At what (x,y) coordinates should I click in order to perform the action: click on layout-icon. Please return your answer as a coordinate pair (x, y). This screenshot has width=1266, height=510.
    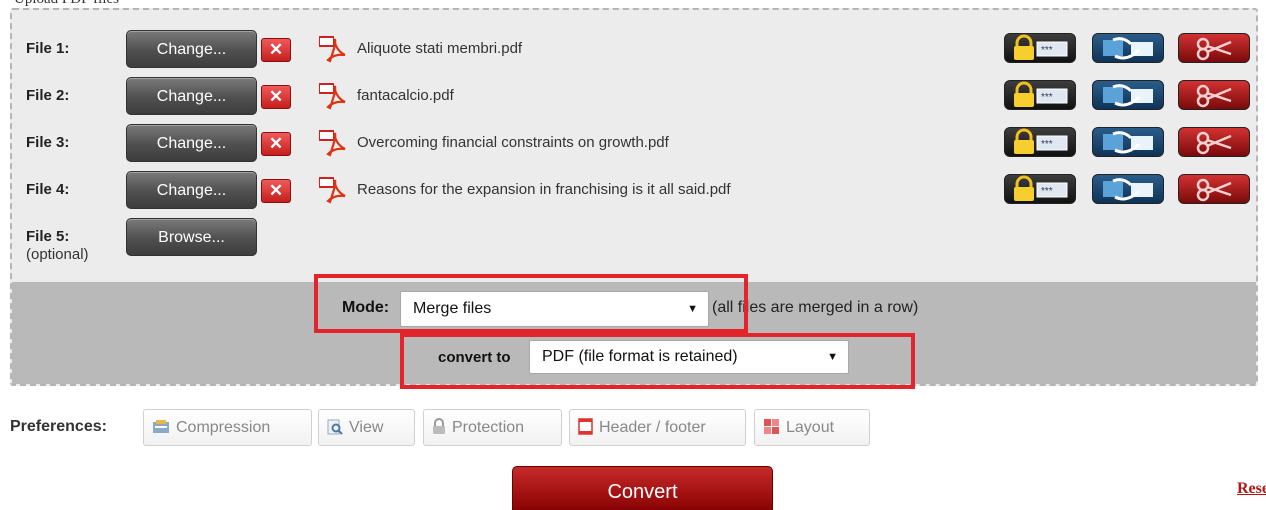
    Looking at the image, I should click on (771, 426).